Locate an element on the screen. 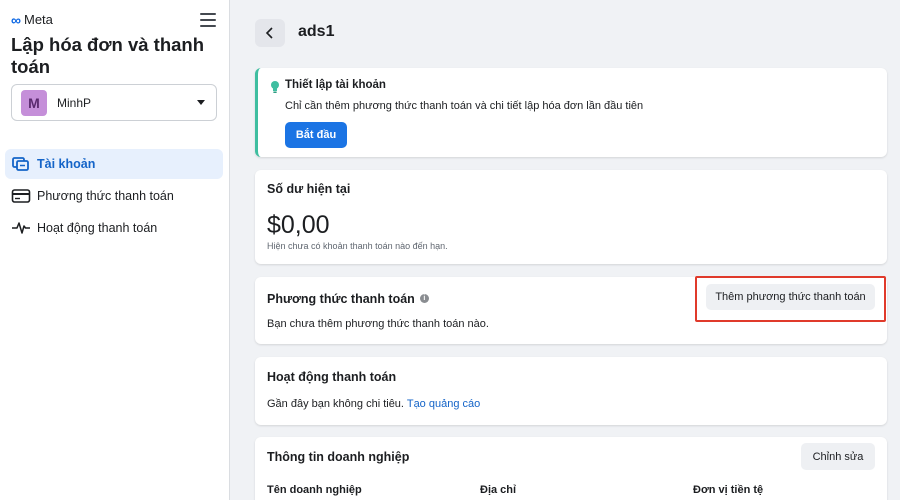 Image resolution: width=900 pixels, height=500 pixels. activity-pulse-icon is located at coordinates (21, 228).